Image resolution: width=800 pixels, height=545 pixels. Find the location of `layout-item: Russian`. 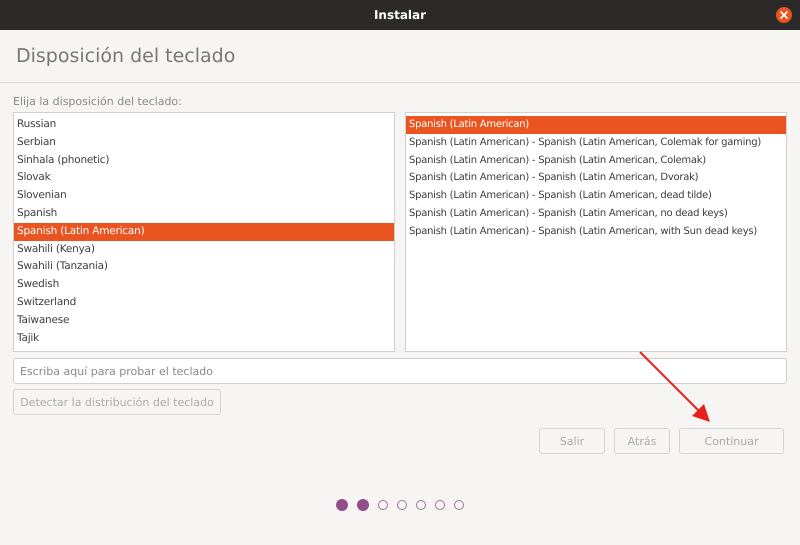

layout-item: Russian is located at coordinates (204, 125).